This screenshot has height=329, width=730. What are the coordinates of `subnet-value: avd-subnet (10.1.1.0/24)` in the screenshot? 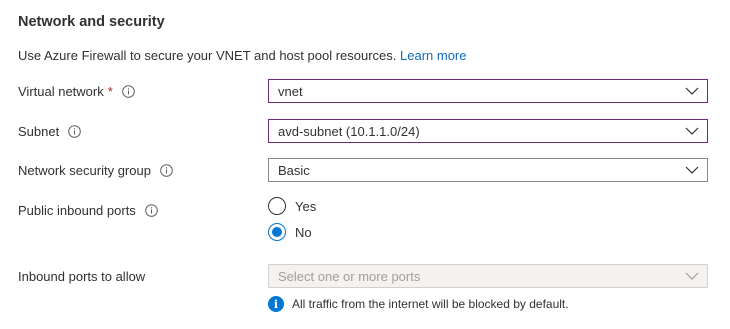 It's located at (349, 131).